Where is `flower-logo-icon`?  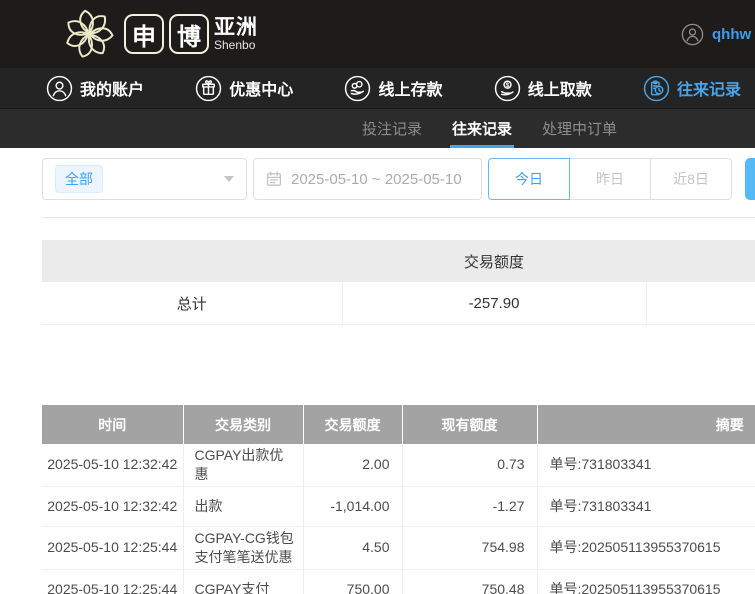
flower-logo-icon is located at coordinates (90, 33).